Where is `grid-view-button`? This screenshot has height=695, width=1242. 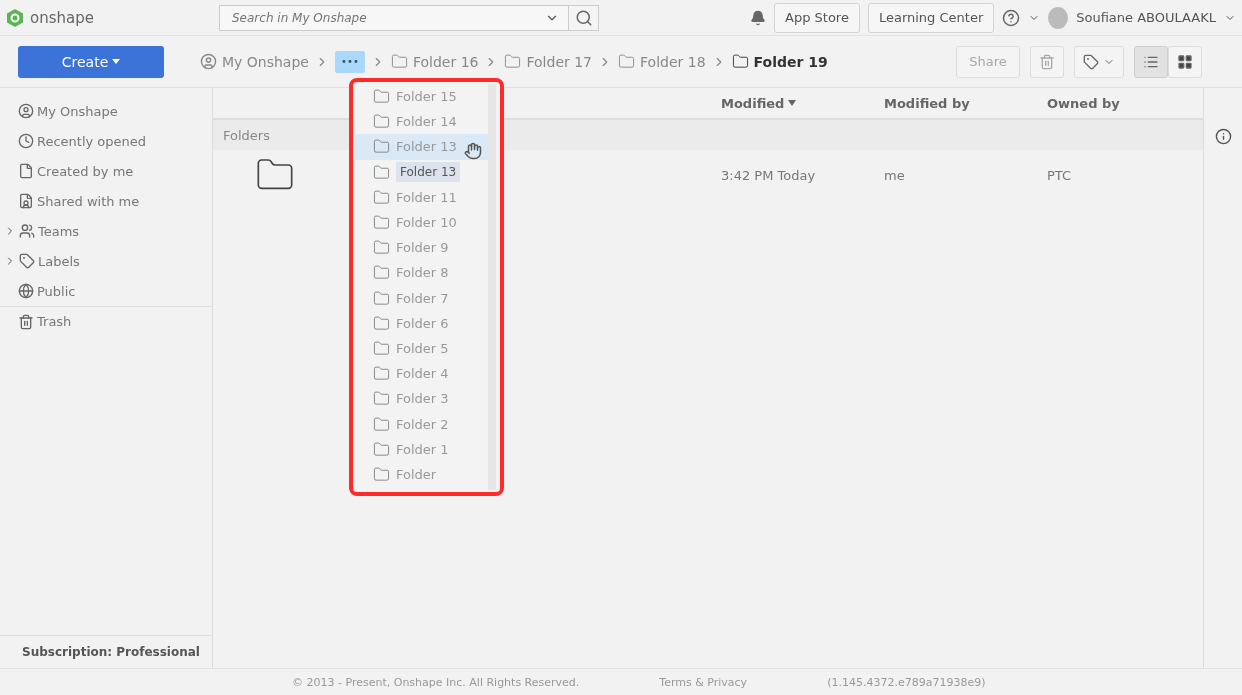
grid-view-button is located at coordinates (1185, 61).